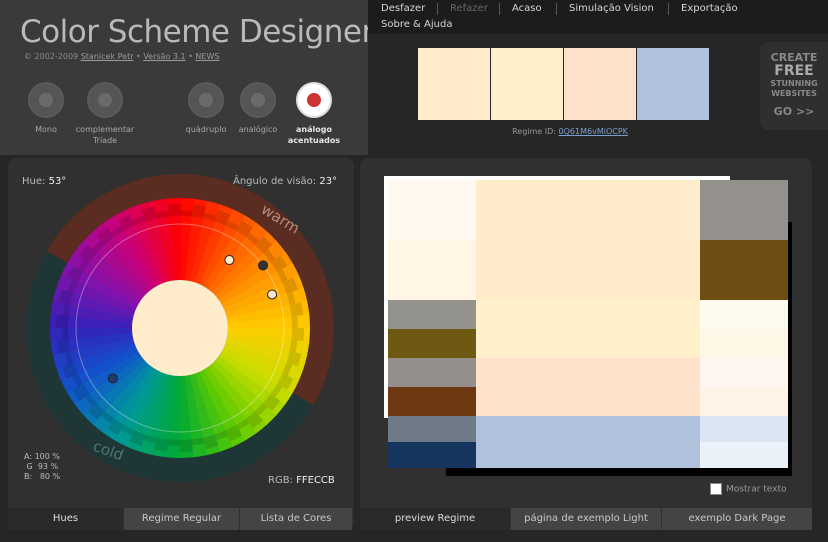  Describe the element at coordinates (48, 466) in the screenshot. I see `g-value: 93 %` at that location.